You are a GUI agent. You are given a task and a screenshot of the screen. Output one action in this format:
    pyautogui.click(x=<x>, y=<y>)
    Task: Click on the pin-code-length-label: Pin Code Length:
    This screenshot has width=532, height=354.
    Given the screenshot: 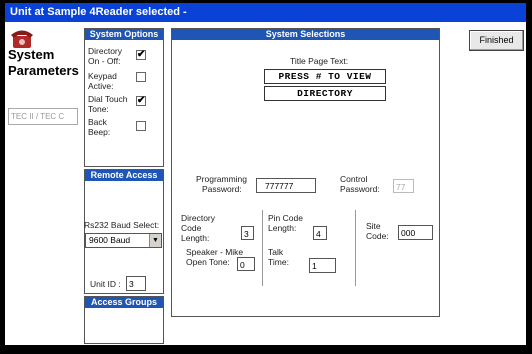 What is the action you would take?
    pyautogui.click(x=285, y=223)
    